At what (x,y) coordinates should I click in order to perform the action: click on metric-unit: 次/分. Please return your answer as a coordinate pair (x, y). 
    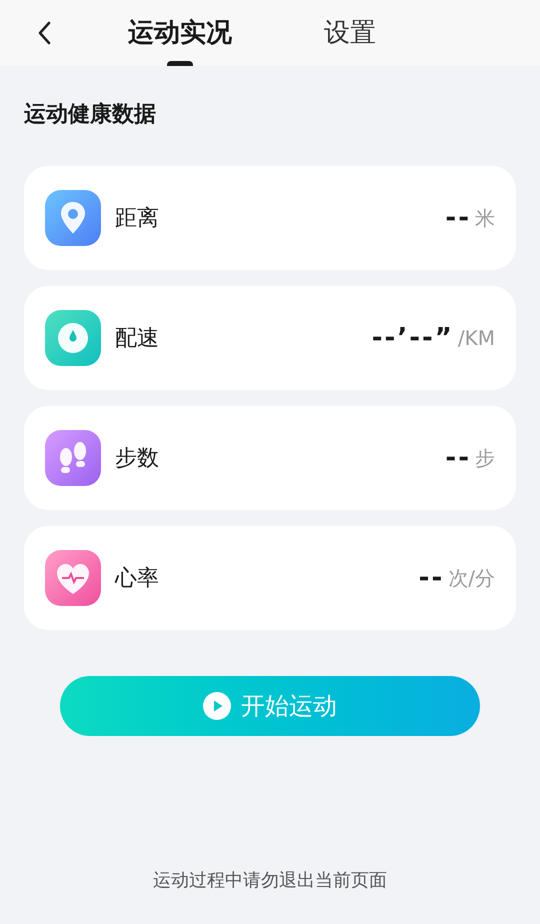
    Looking at the image, I should click on (471, 578).